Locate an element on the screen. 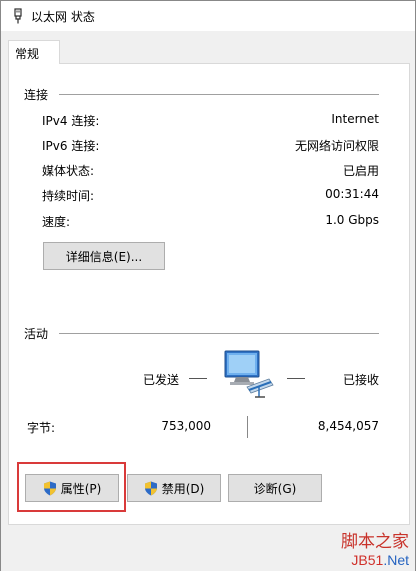 Image resolution: width=416 pixels, height=571 pixels. bytes-received-value: 8,454,057 is located at coordinates (348, 426).